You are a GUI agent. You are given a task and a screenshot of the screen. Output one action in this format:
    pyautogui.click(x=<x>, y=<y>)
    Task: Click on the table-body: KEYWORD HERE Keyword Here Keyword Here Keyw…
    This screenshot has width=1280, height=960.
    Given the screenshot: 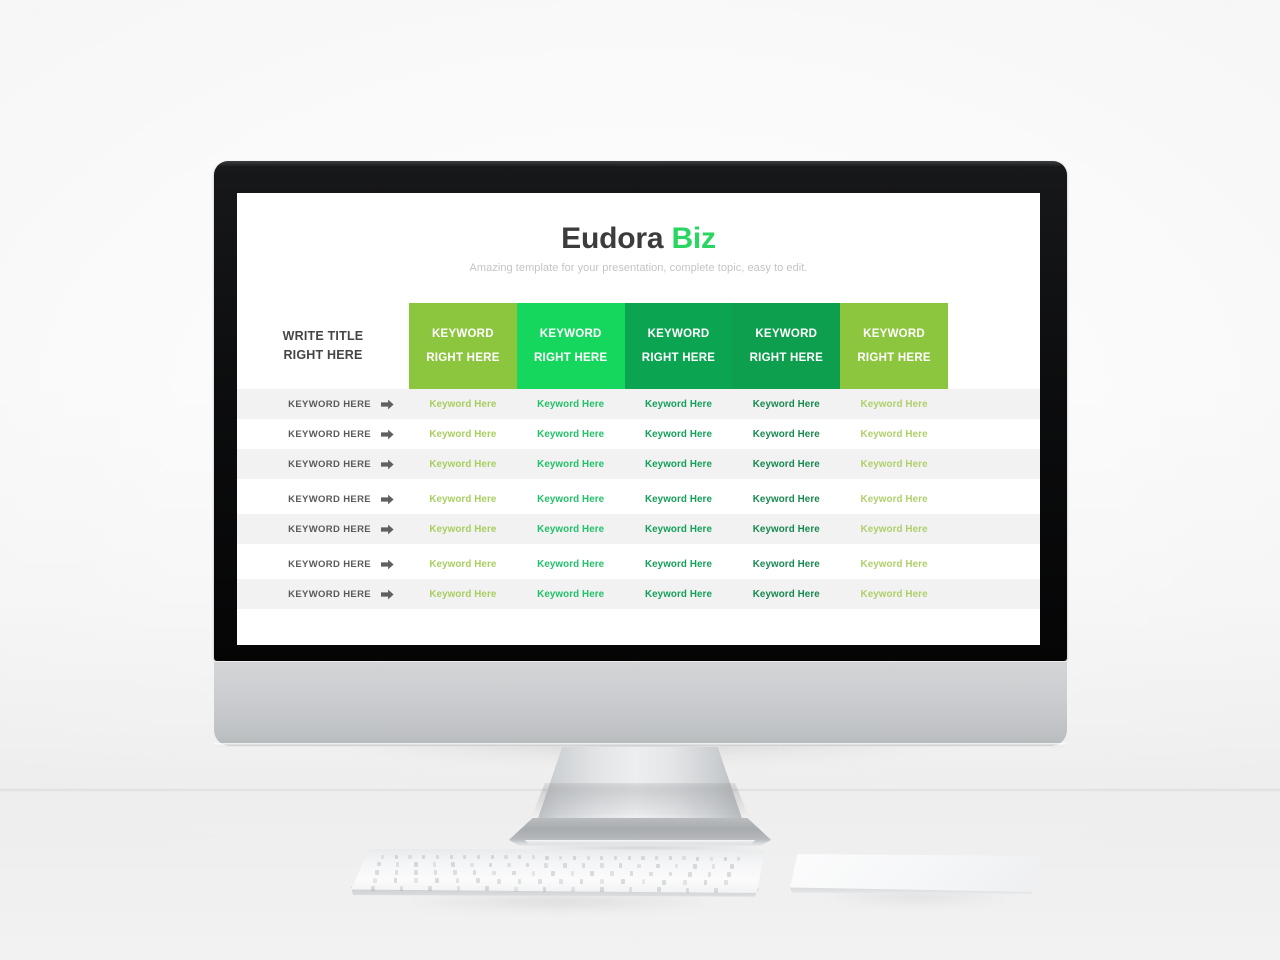 What is the action you would take?
    pyautogui.click(x=638, y=499)
    